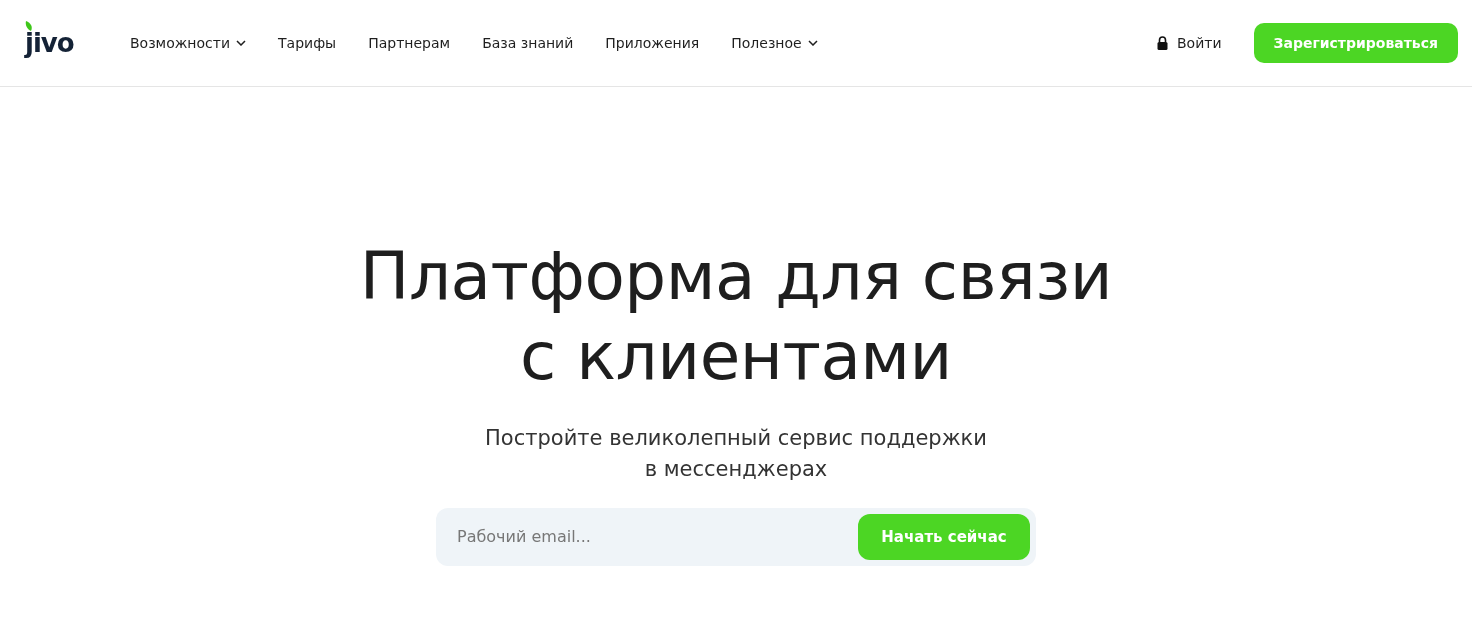  What do you see at coordinates (29, 26) in the screenshot?
I see `leaf-icon` at bounding box center [29, 26].